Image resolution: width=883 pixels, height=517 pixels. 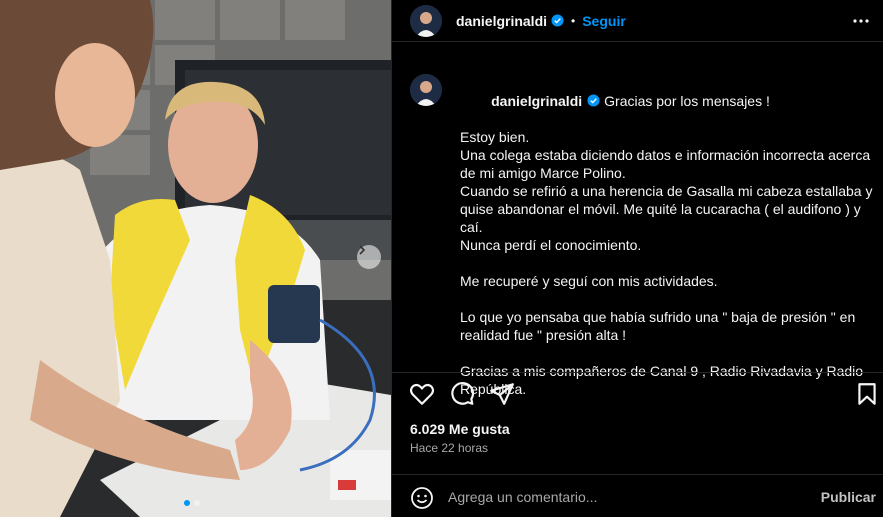 What do you see at coordinates (623, 497) in the screenshot?
I see `comment-input` at bounding box center [623, 497].